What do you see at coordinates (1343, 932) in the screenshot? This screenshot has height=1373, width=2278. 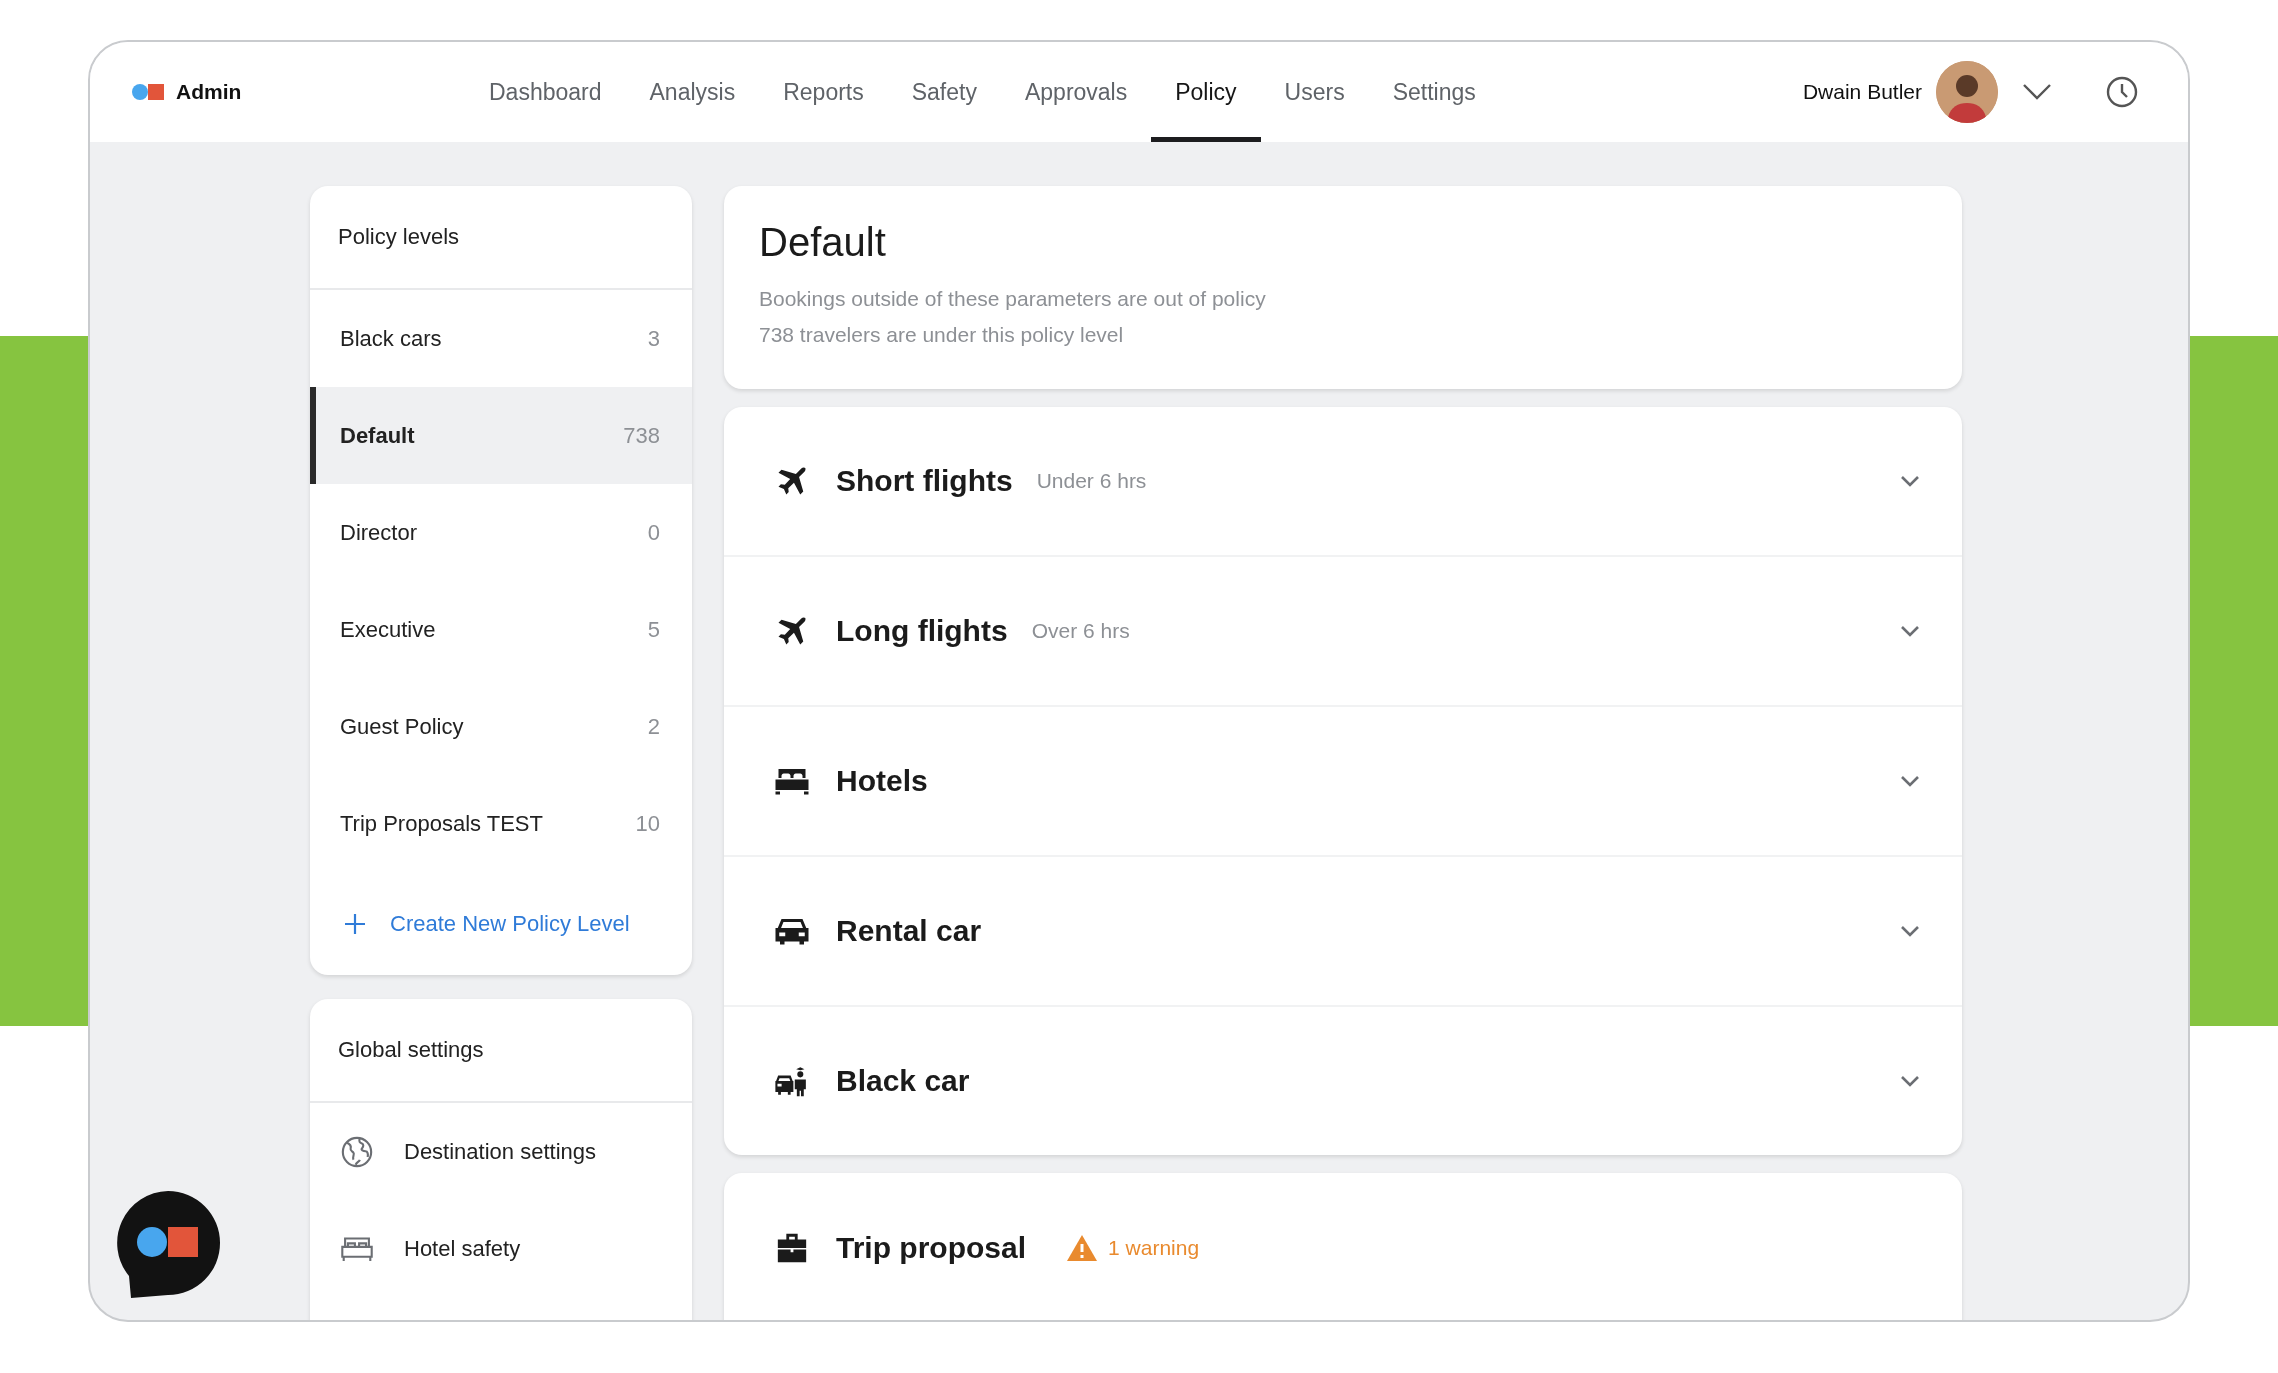 I see `policy-category-row: Rental car` at bounding box center [1343, 932].